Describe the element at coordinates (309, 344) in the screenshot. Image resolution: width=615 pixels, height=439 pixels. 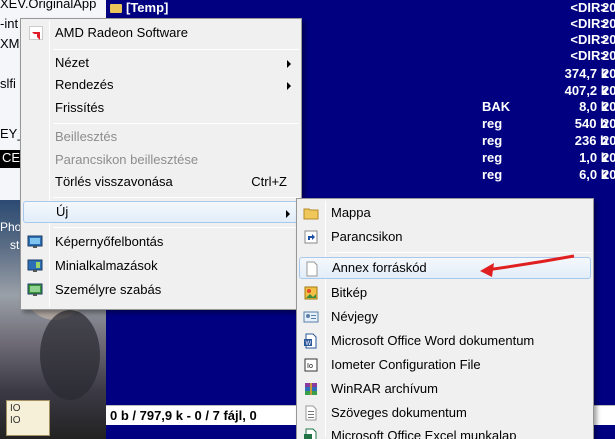
I see `svg-text: W` at that location.